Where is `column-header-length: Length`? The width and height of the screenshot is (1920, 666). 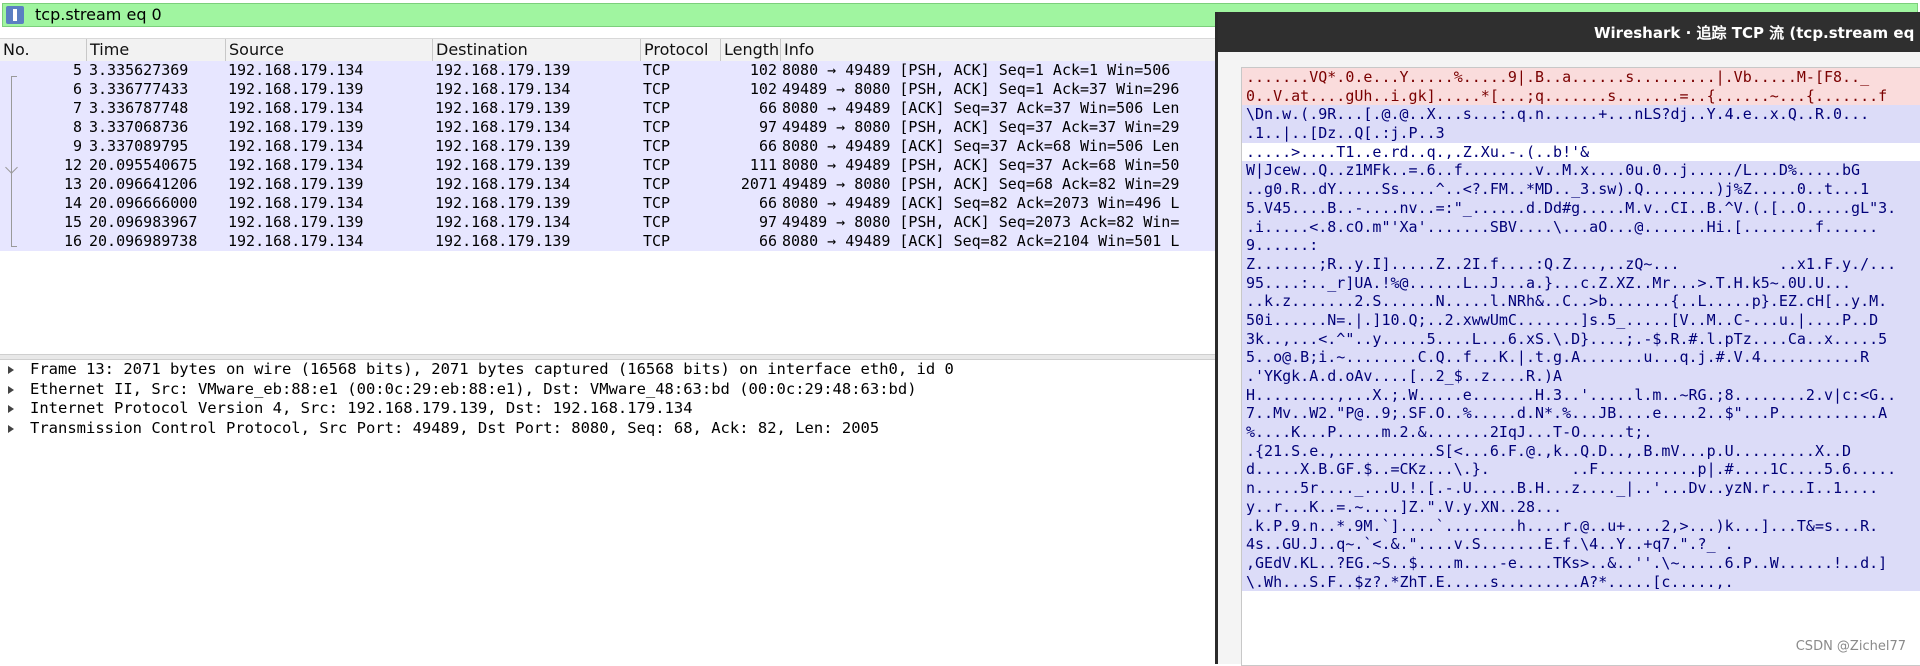 column-header-length: Length is located at coordinates (751, 50).